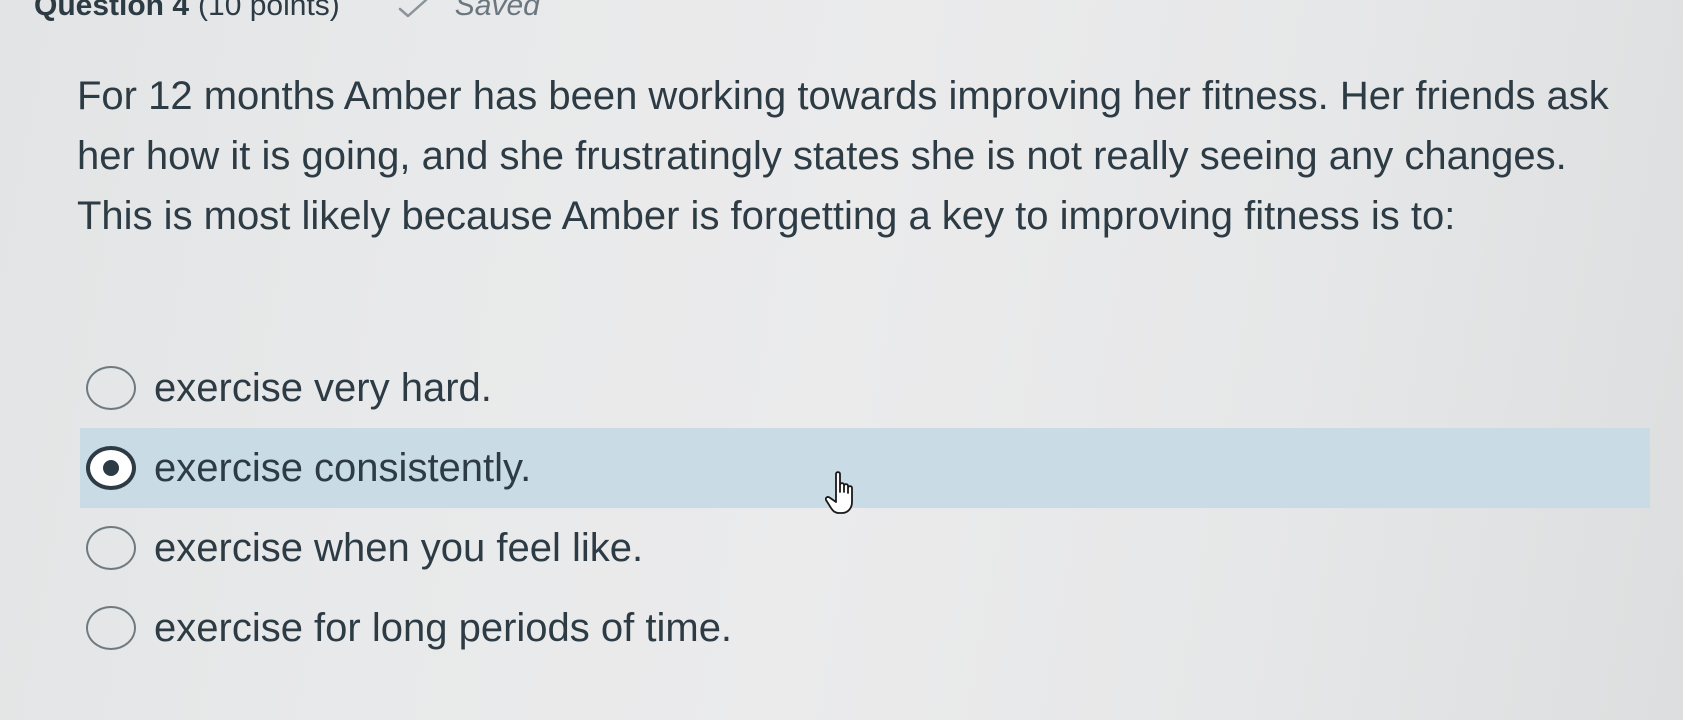  What do you see at coordinates (342, 468) in the screenshot?
I see `answer-label: exercise consistently.` at bounding box center [342, 468].